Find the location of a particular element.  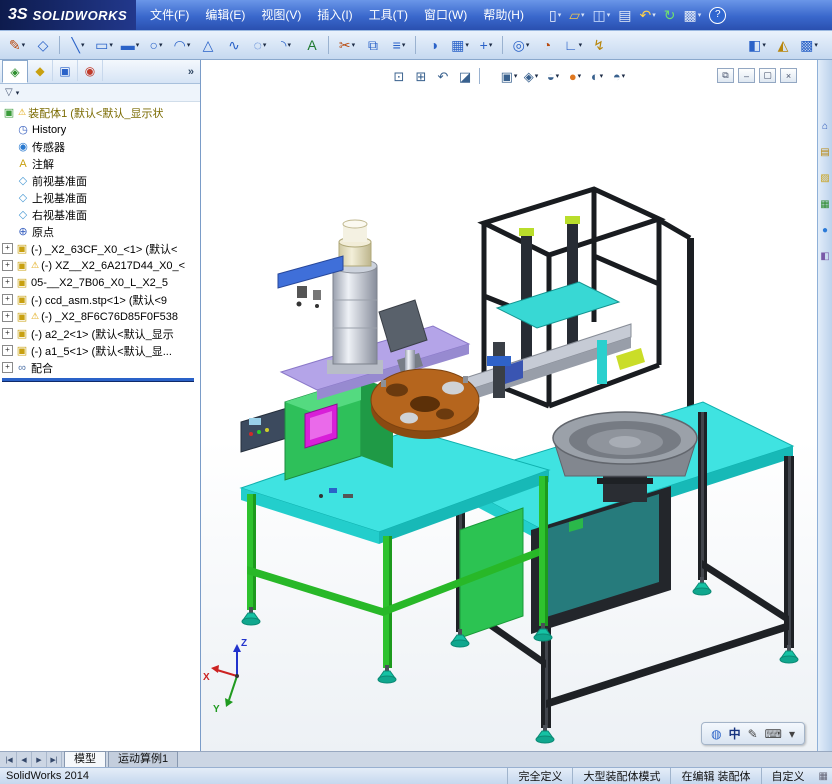

view-orientation-button: ▣ ▾ is located at coordinates (509, 76).